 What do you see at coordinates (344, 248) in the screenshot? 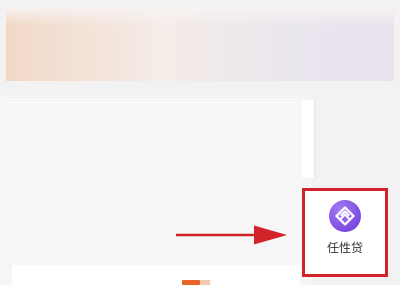
I see `app-entry-label: 任性贷` at bounding box center [344, 248].